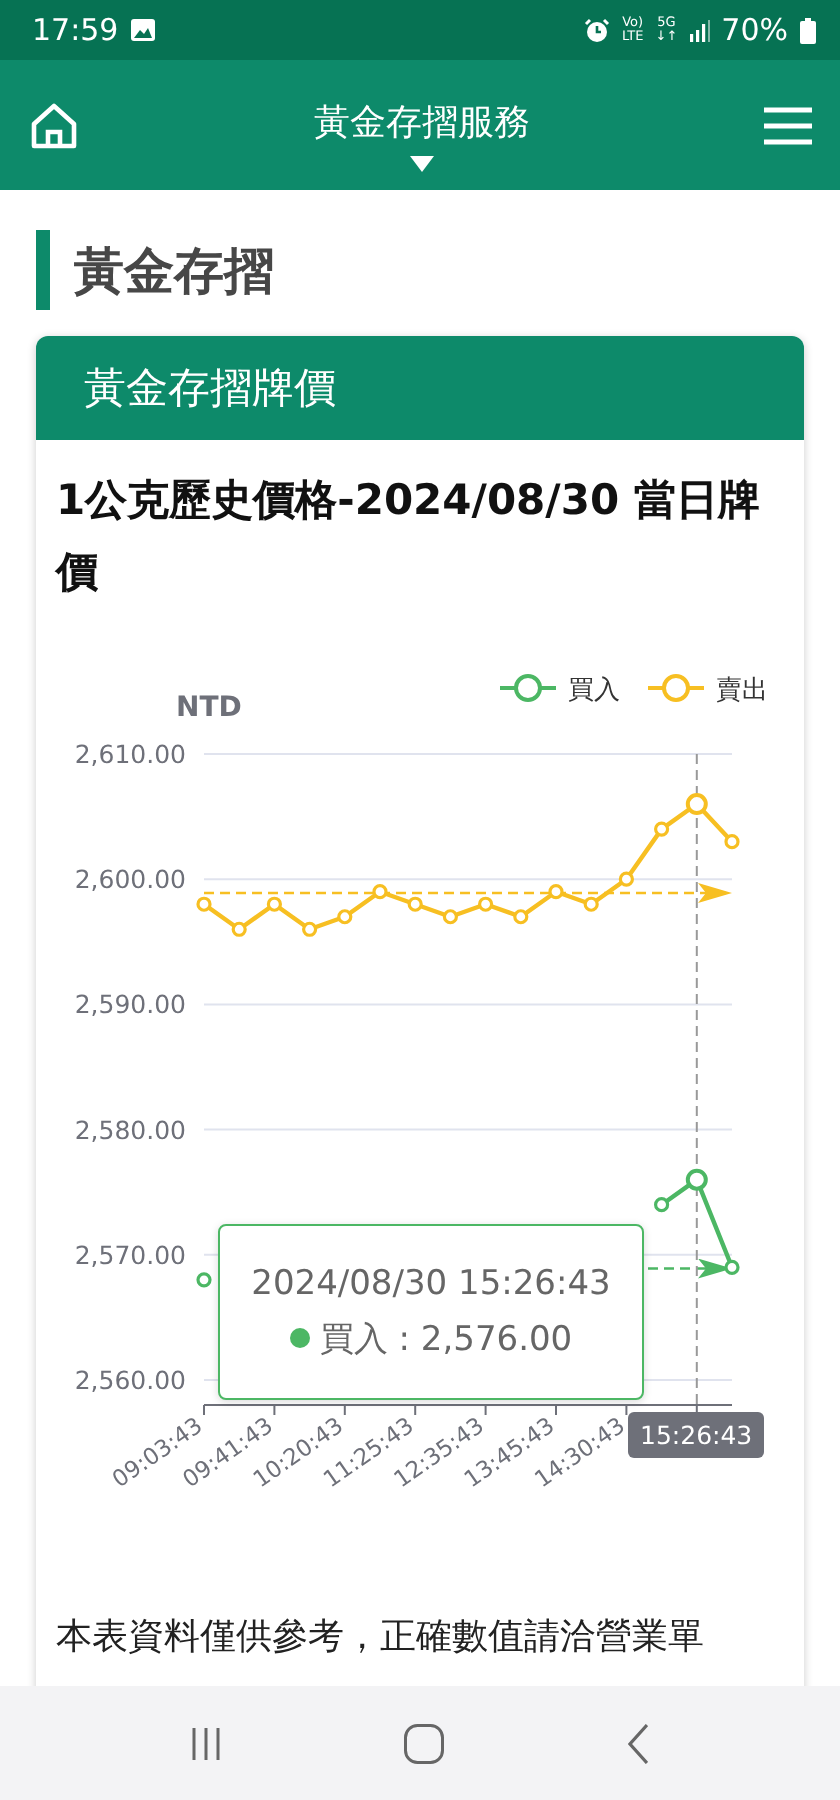  Describe the element at coordinates (788, 125) in the screenshot. I see `menu-button` at that location.